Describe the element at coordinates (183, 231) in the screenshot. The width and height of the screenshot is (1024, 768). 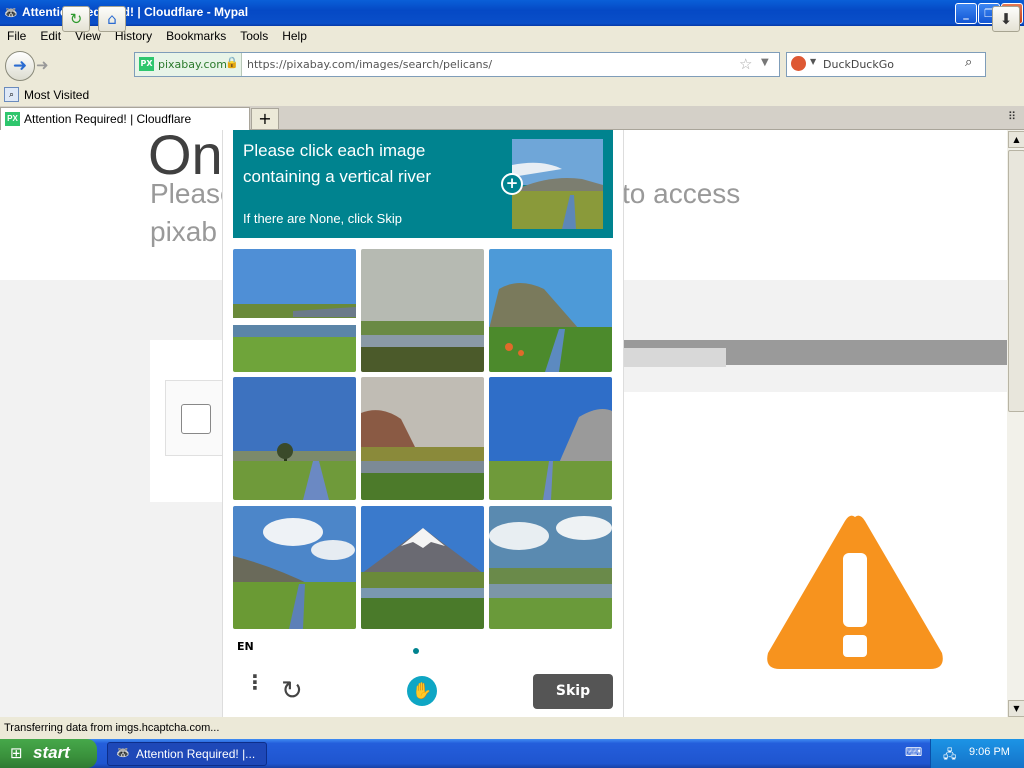
I see `page-text-line2-left: pixab` at that location.